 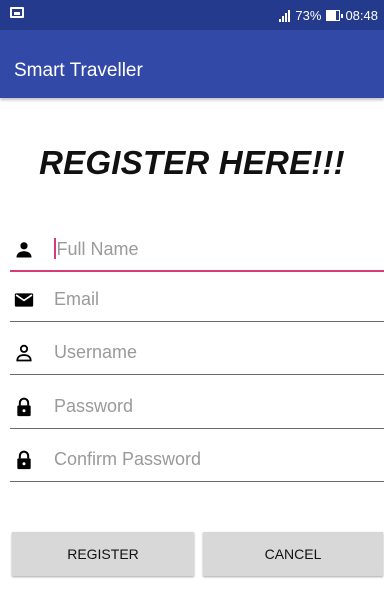 I want to click on email-field: Email, so click(x=197, y=301).